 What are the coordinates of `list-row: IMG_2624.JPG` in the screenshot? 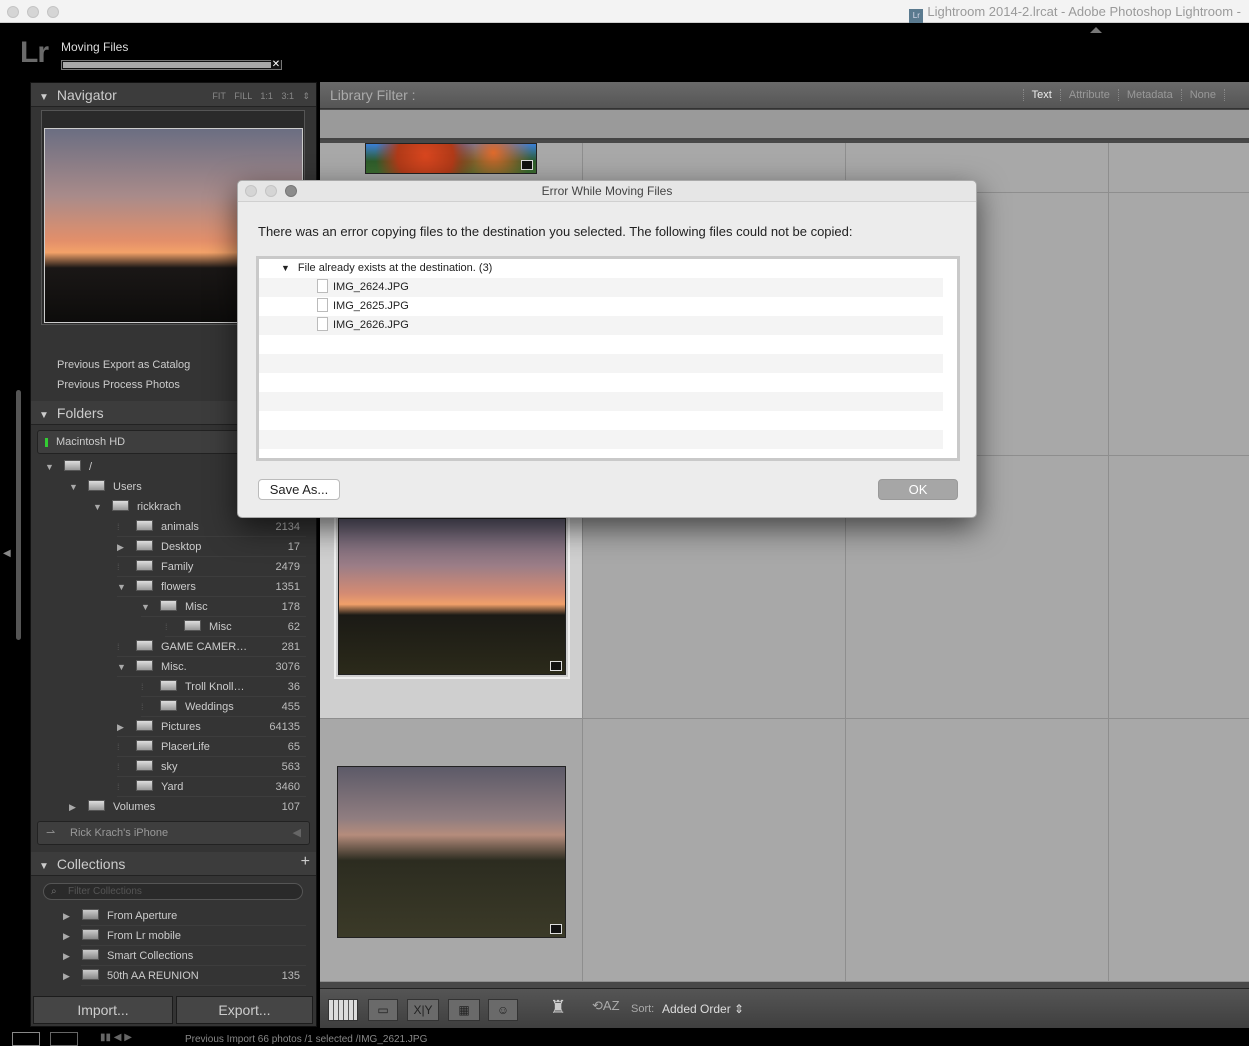 It's located at (601, 287).